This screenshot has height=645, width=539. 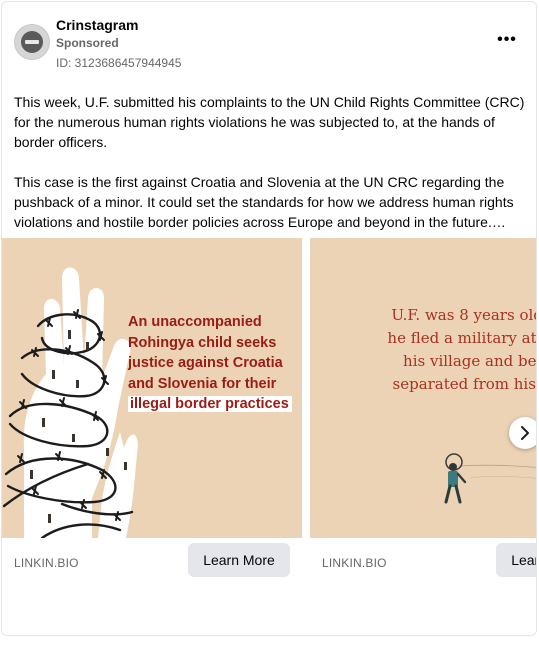 I want to click on child-walking-illustration, so click(x=490, y=478).